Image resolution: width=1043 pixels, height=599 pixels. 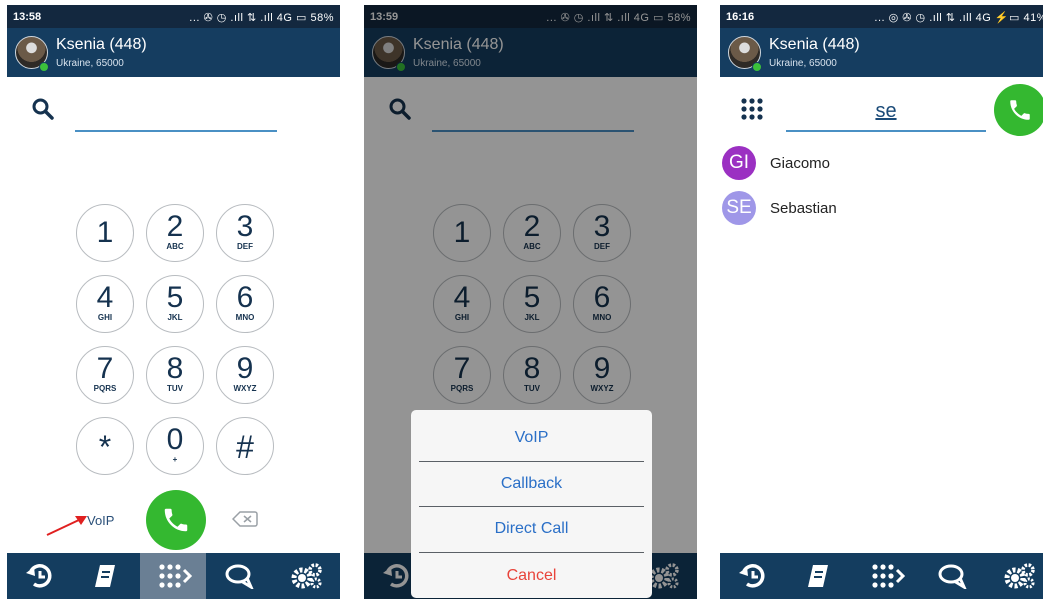 What do you see at coordinates (245, 226) in the screenshot?
I see `key-digit: 3` at bounding box center [245, 226].